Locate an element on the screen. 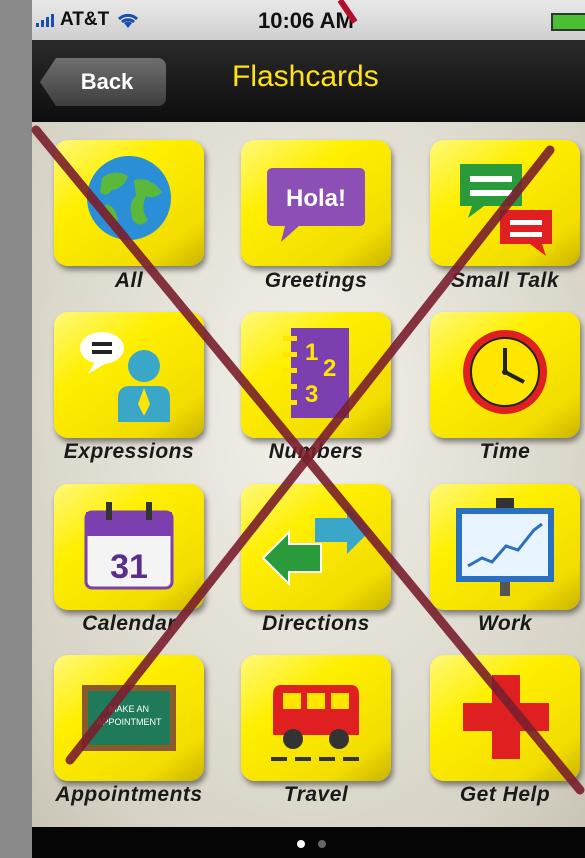  tile-directions is located at coordinates (316, 547).